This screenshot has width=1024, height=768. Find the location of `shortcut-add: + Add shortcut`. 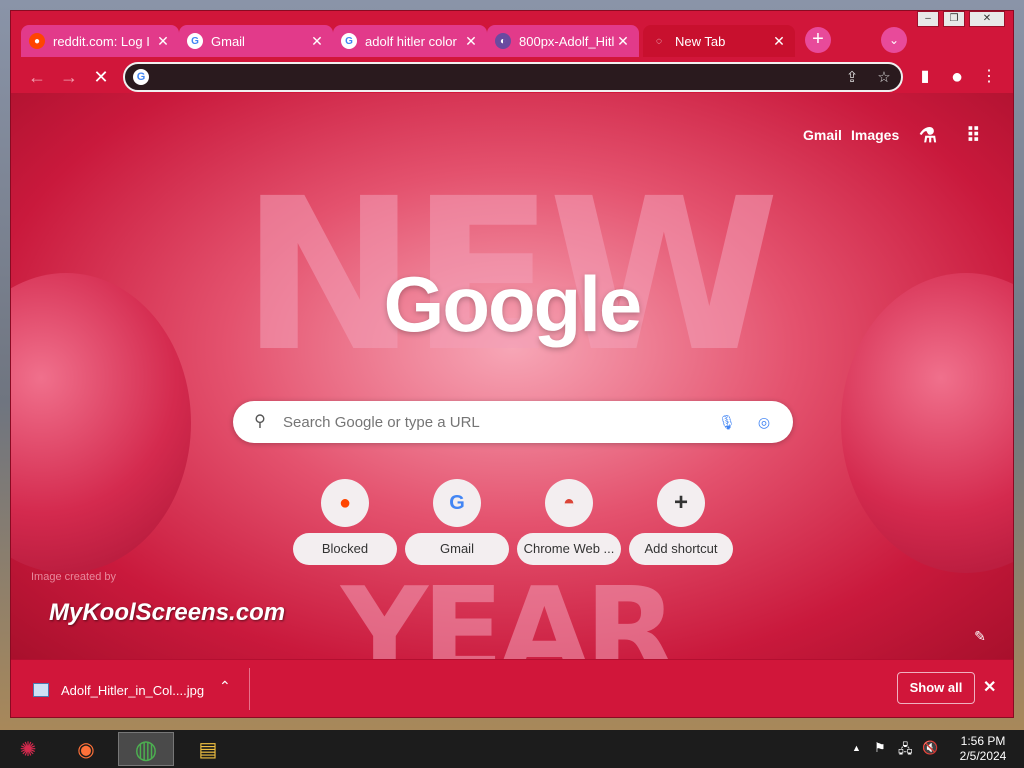

shortcut-add: + Add shortcut is located at coordinates (681, 524).